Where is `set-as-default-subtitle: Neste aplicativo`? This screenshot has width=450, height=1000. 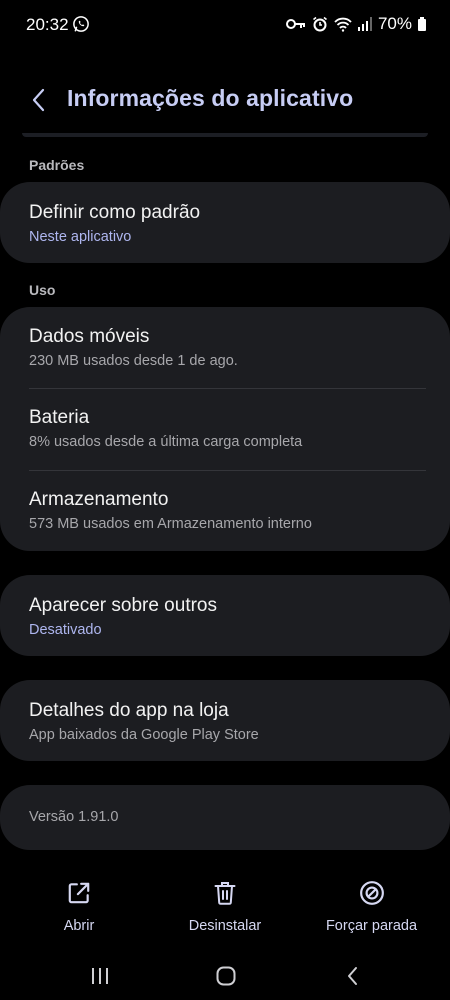
set-as-default-subtitle: Neste aplicativo is located at coordinates (80, 237).